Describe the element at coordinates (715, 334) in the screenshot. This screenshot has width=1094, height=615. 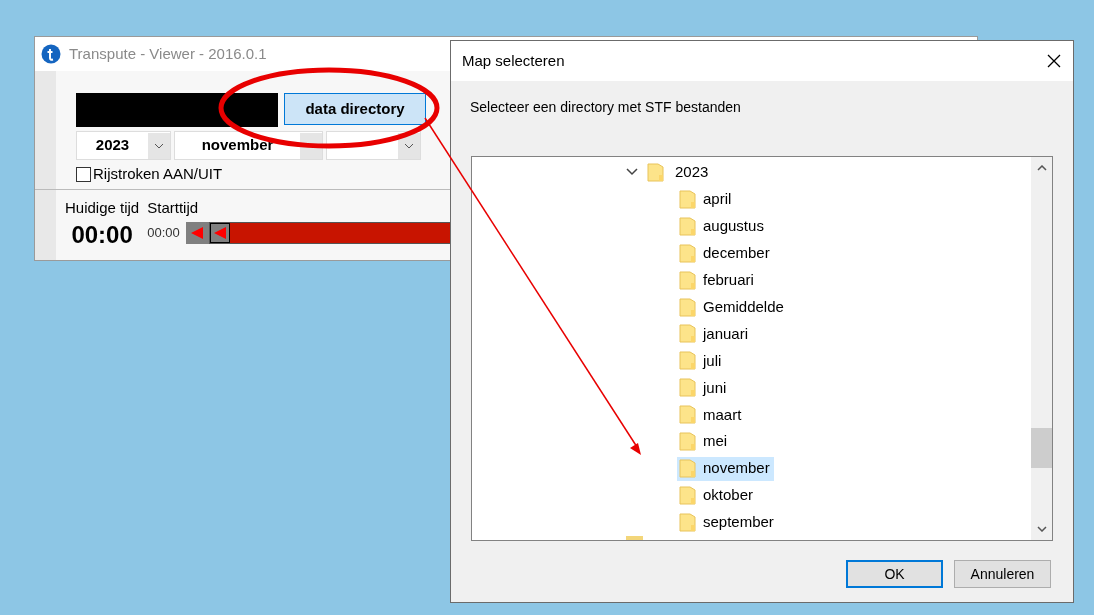
I see `tree-item: januari` at that location.